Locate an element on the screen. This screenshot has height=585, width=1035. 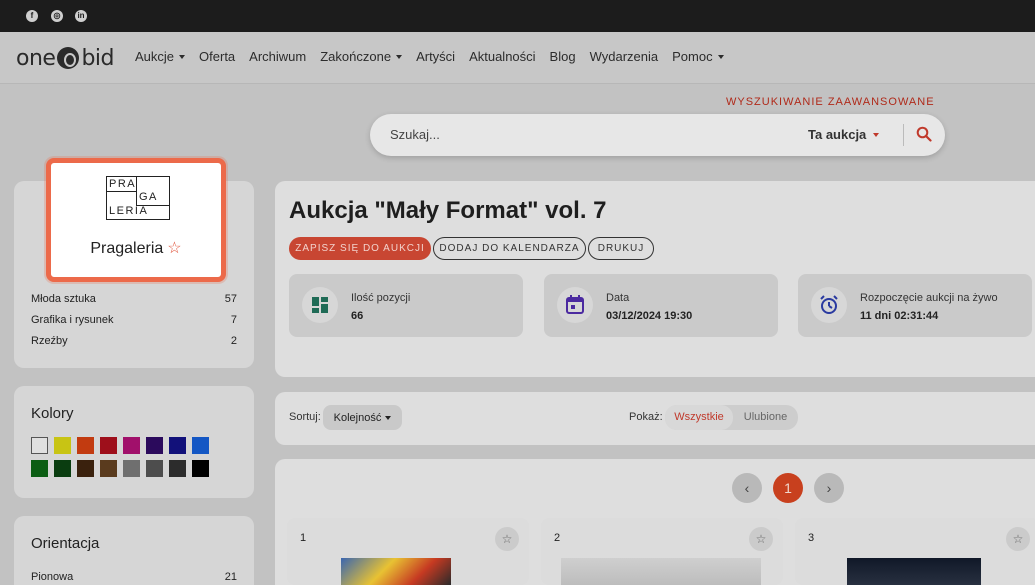
onebid-logo: one bid is located at coordinates (65, 58).